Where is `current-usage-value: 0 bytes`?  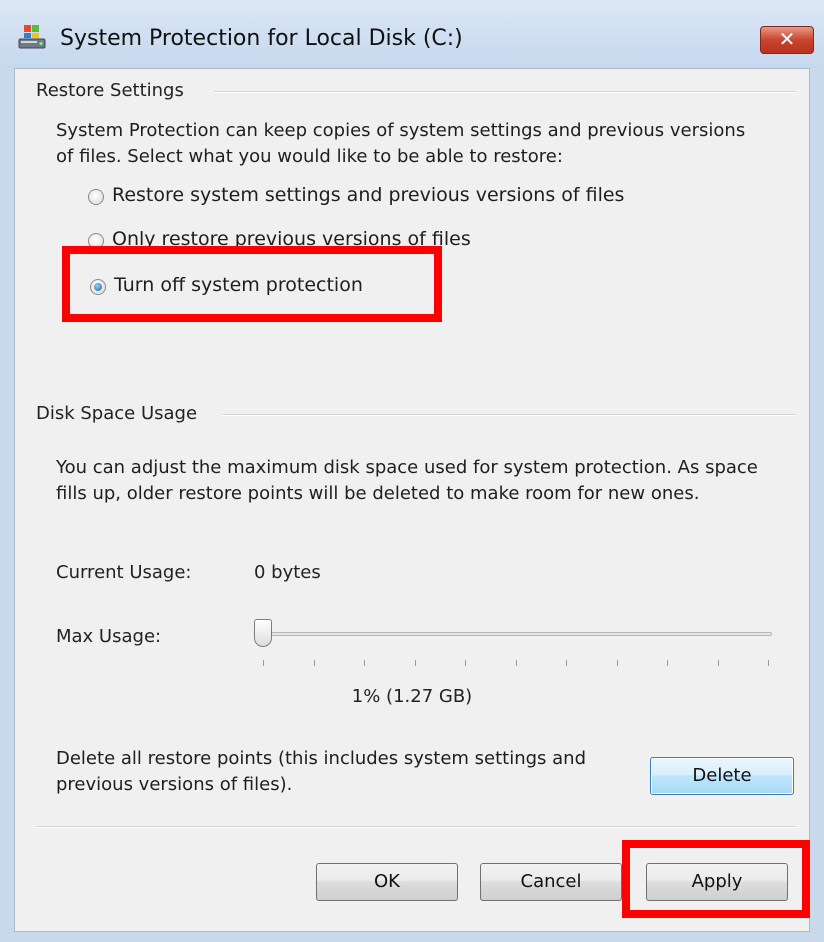 current-usage-value: 0 bytes is located at coordinates (287, 572).